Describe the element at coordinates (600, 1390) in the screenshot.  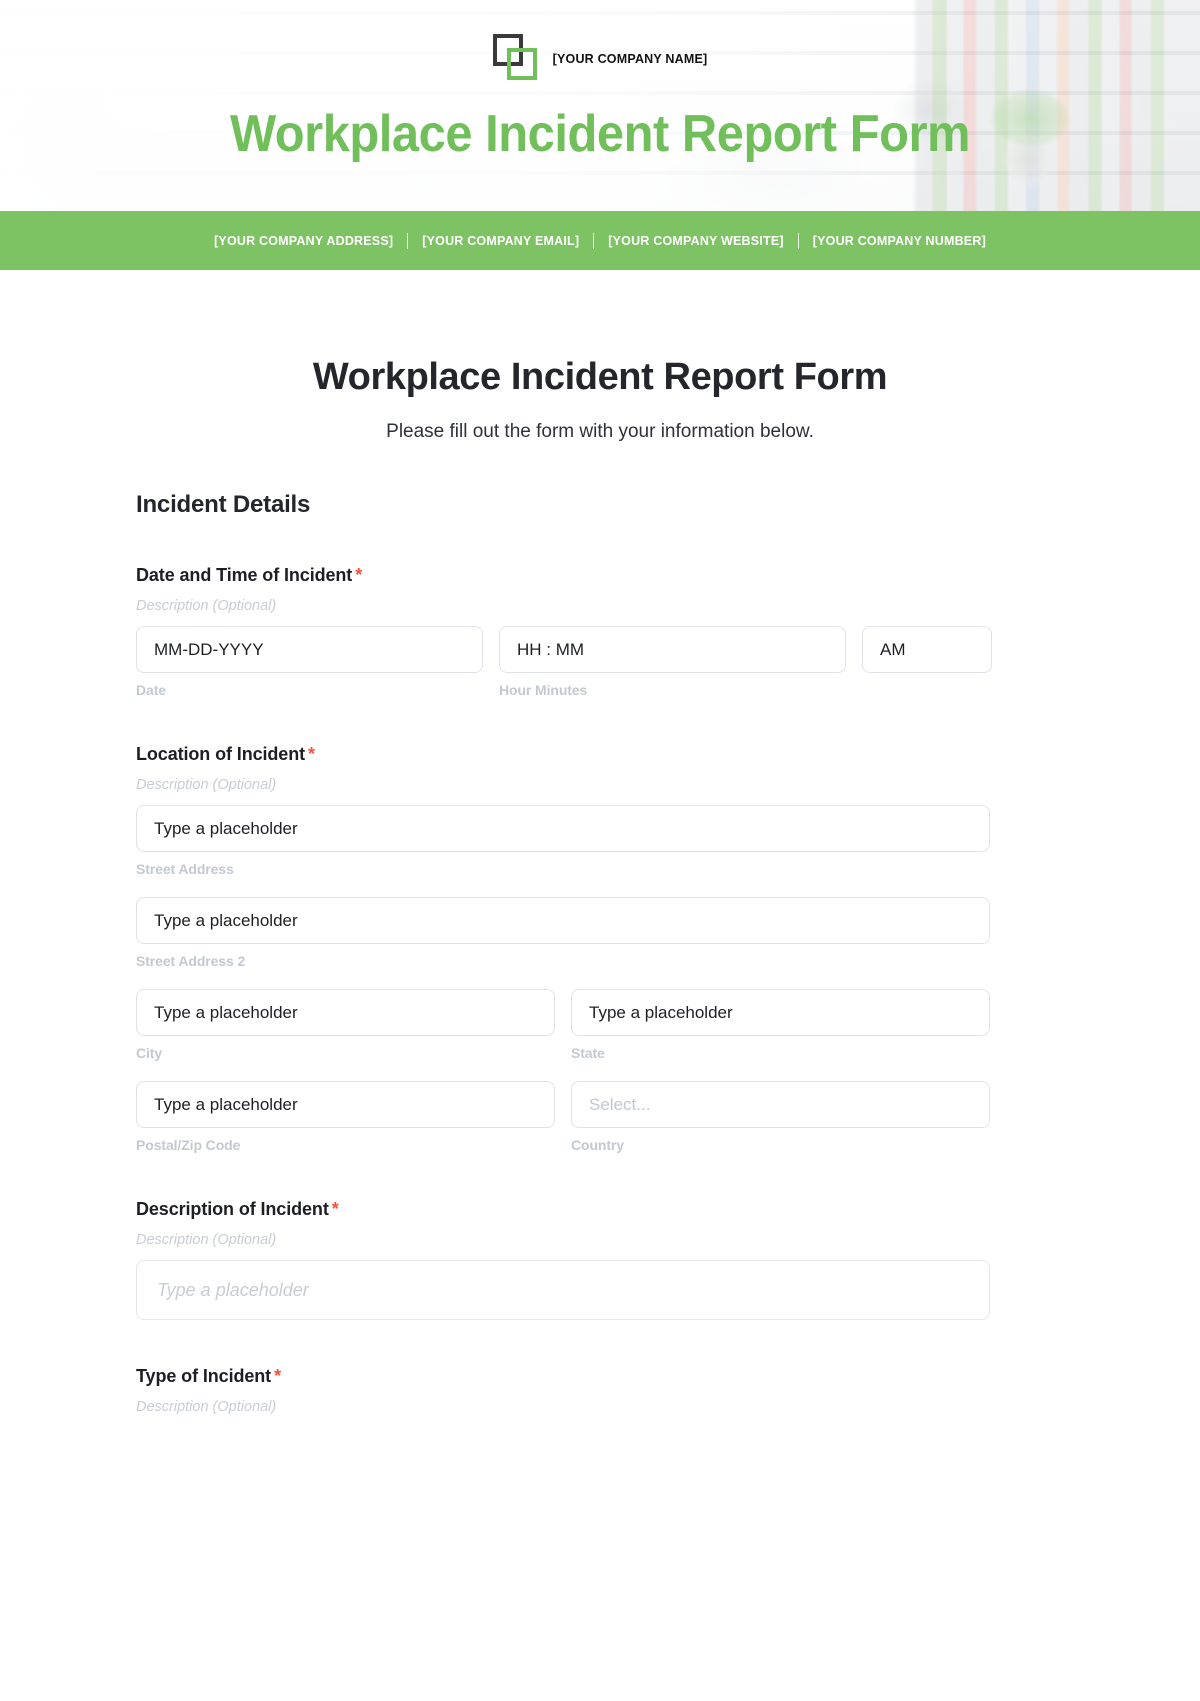
I see `field-type-of-incident: Type of Incident * Description (Optional)` at that location.